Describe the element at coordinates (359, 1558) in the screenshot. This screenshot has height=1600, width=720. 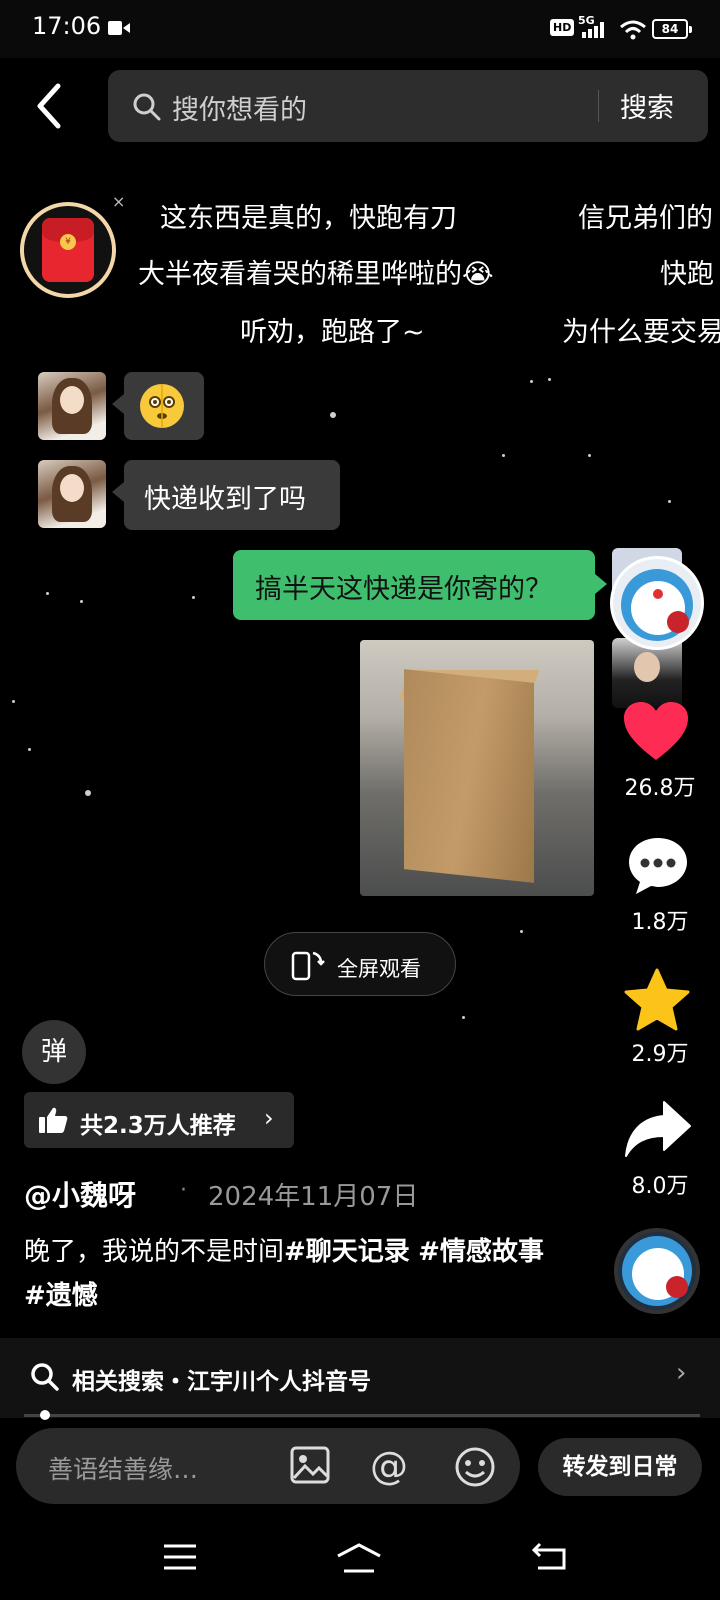
I see `home-nav-icon` at that location.